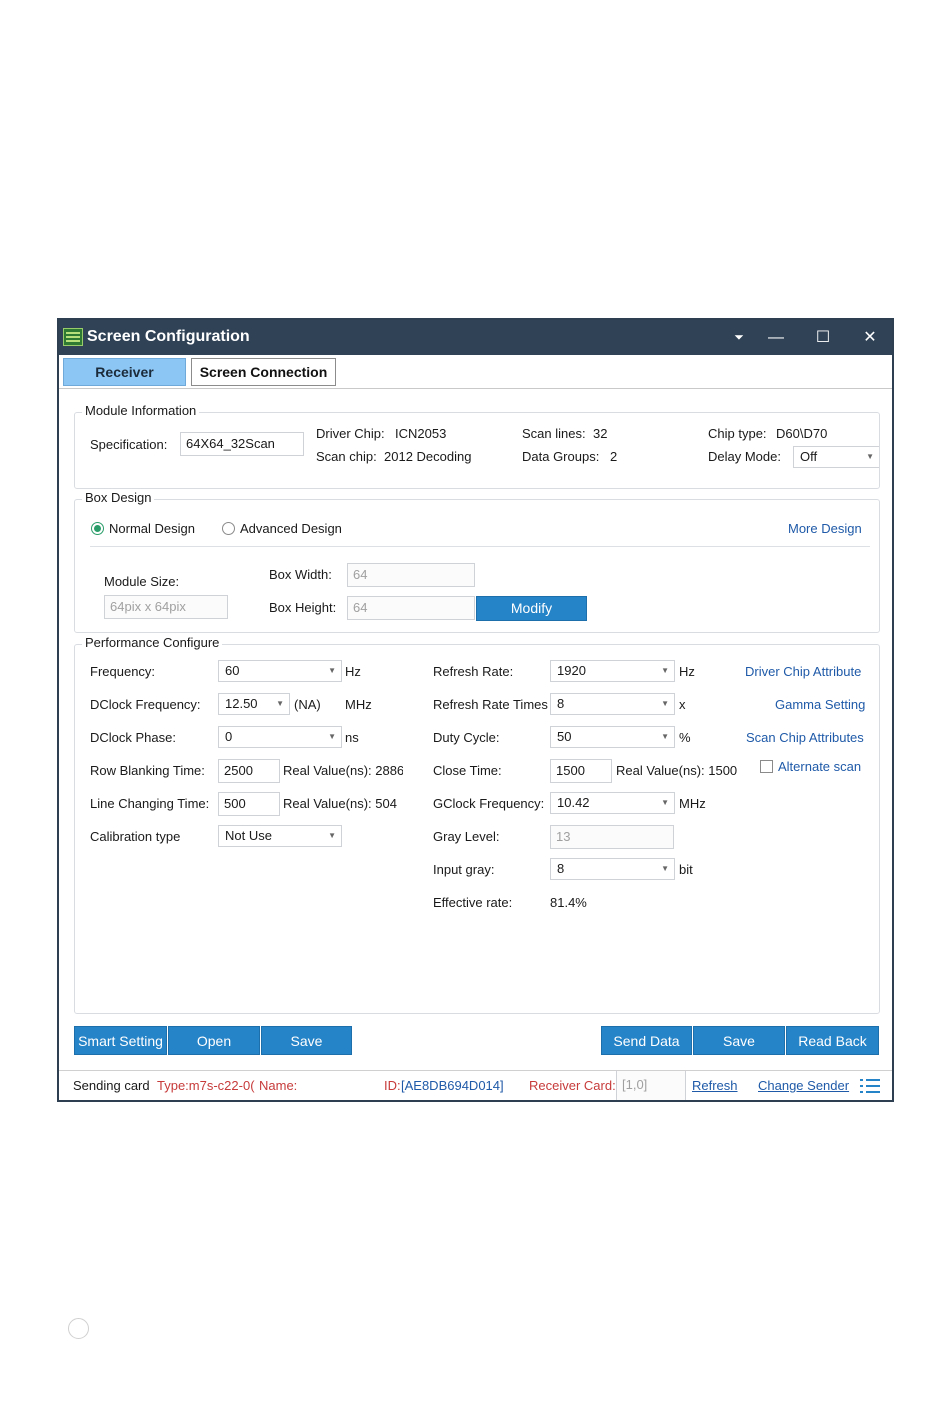  I want to click on row-blanking-time-label: Row Blanking Time:, so click(147, 770).